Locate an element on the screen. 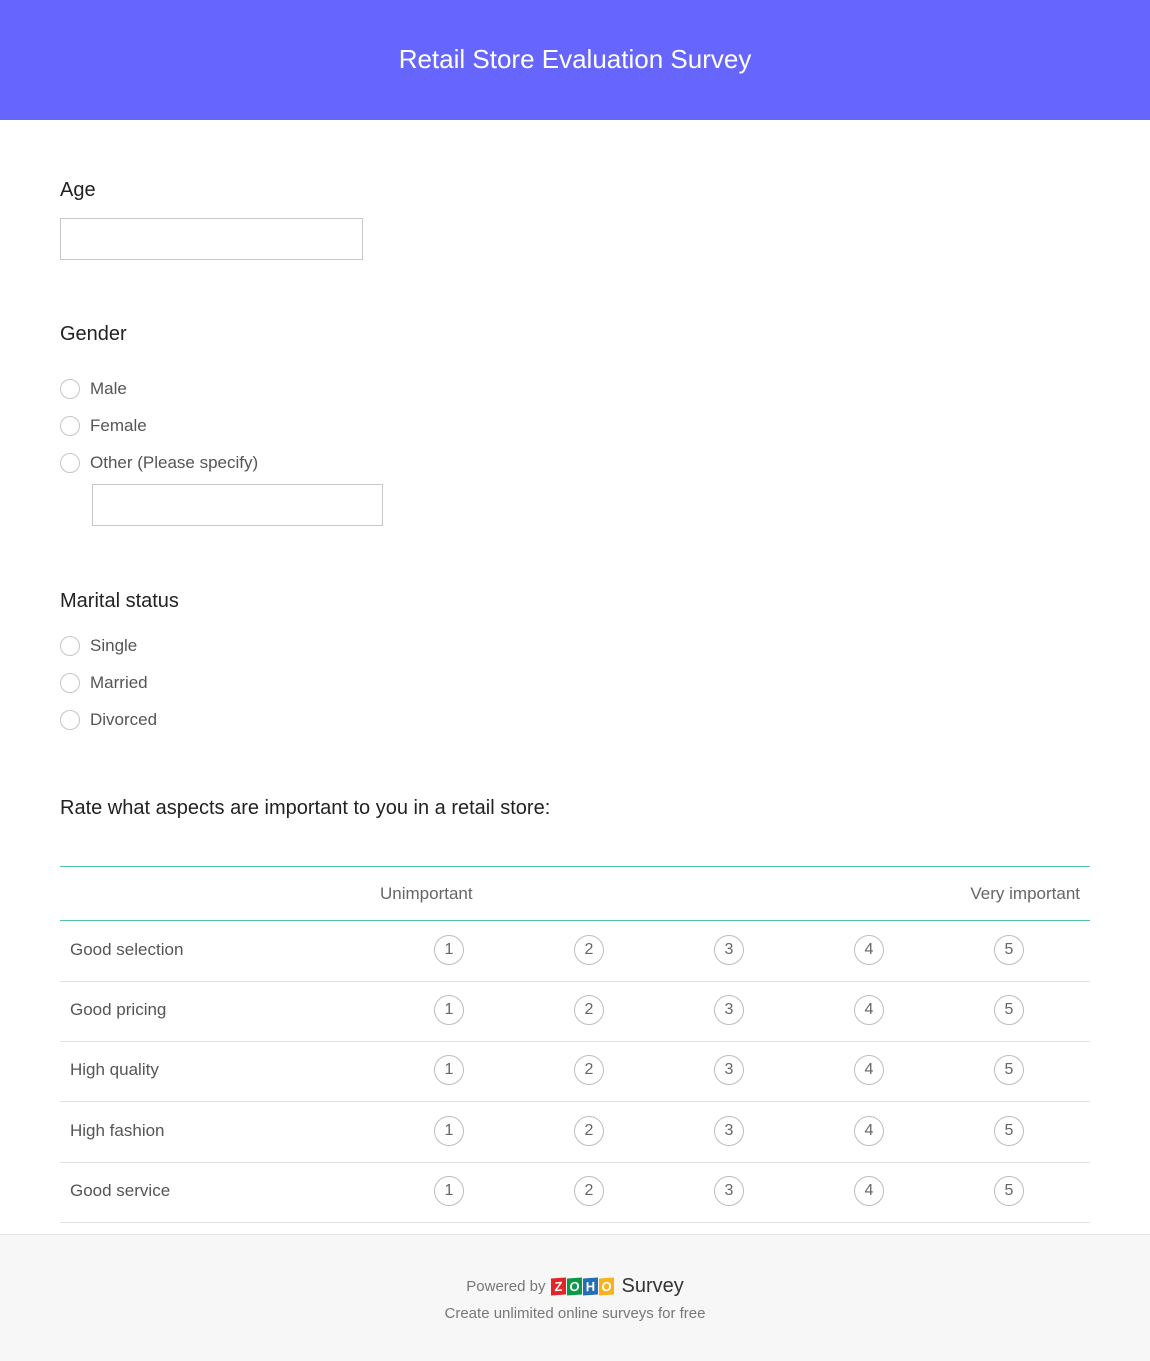  powered-by-link: Powered by Z O H O Survey is located at coordinates (575, 1286).